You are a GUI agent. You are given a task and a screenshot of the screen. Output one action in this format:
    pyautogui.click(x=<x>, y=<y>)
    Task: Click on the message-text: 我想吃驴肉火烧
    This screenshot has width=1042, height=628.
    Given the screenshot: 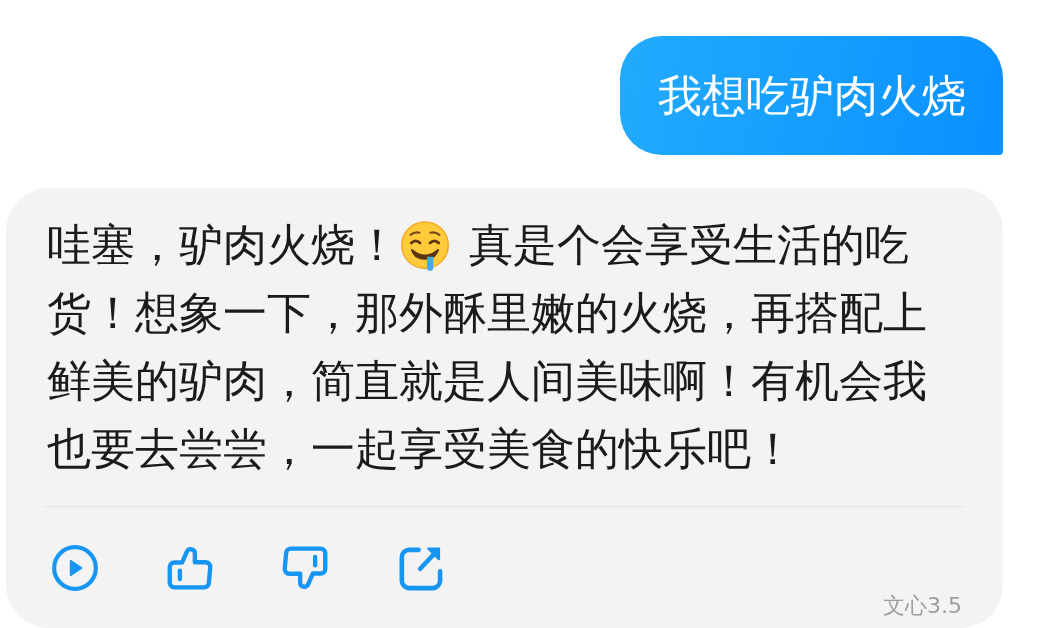 What is the action you would take?
    pyautogui.click(x=812, y=95)
    